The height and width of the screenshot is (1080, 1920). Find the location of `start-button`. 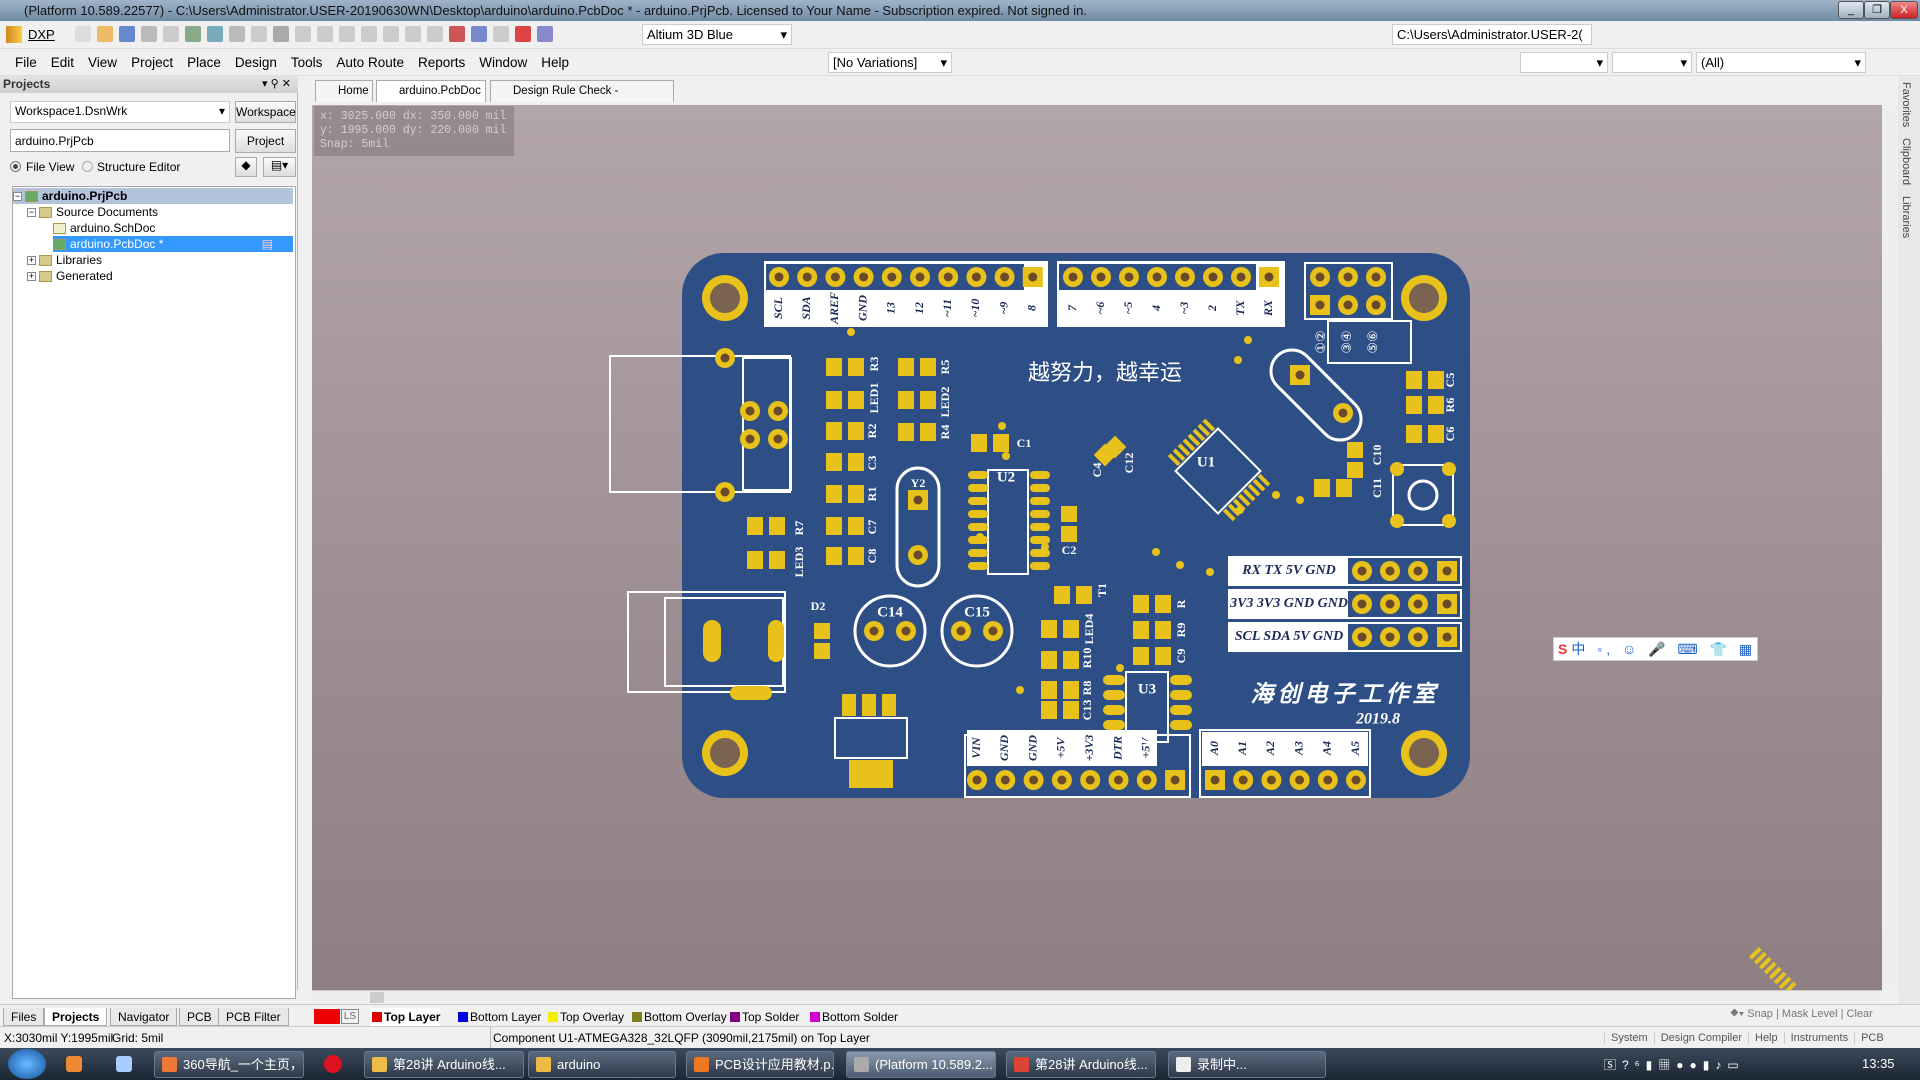

start-button is located at coordinates (27, 1064).